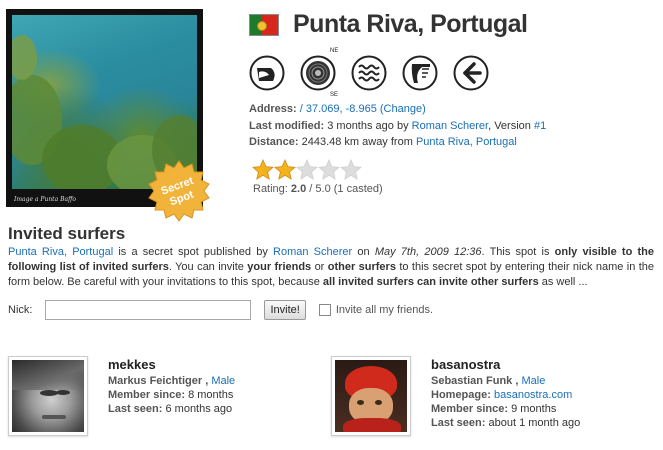  Describe the element at coordinates (357, 142) in the screenshot. I see `distance-value: 2443.48 km away from` at that location.